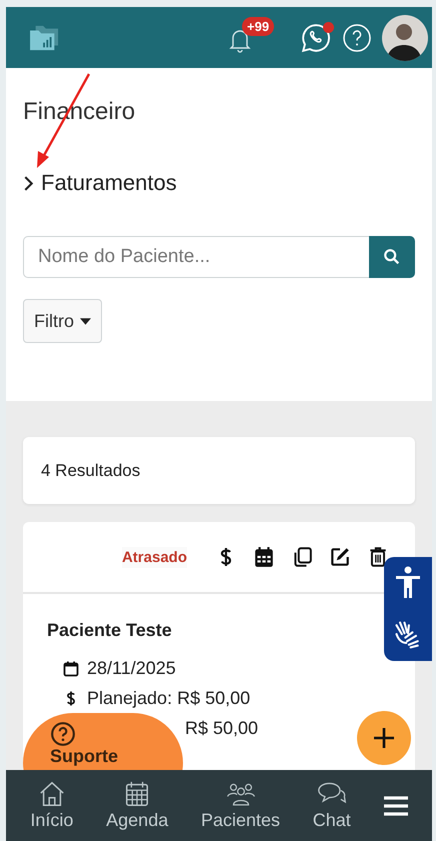 The height and width of the screenshot is (841, 436). What do you see at coordinates (131, 668) in the screenshot?
I see `billing-date: 28/11/2025` at bounding box center [131, 668].